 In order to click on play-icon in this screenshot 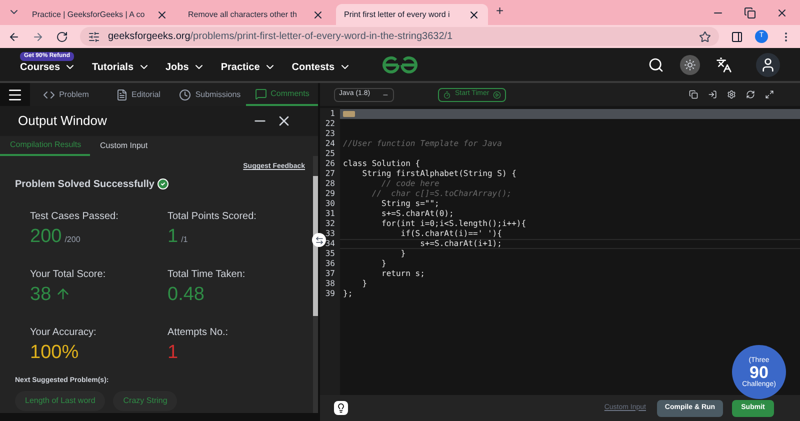, I will do `click(497, 94)`.